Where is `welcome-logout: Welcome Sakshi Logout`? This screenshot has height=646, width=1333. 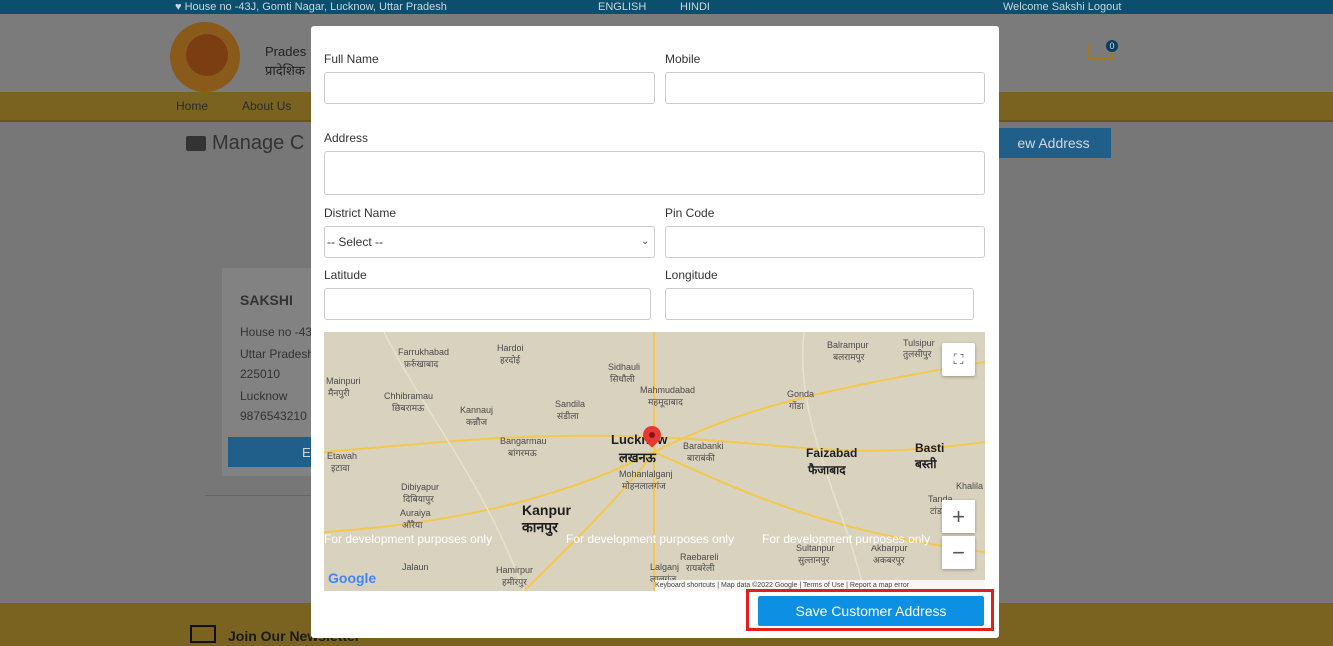 welcome-logout: Welcome Sakshi Logout is located at coordinates (1062, 7).